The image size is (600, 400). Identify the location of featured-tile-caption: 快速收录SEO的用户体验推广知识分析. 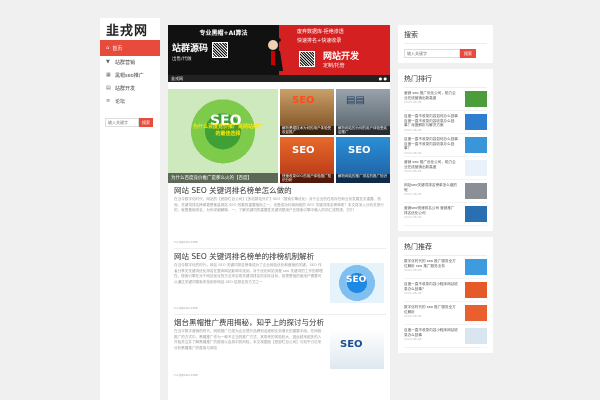
(307, 178).